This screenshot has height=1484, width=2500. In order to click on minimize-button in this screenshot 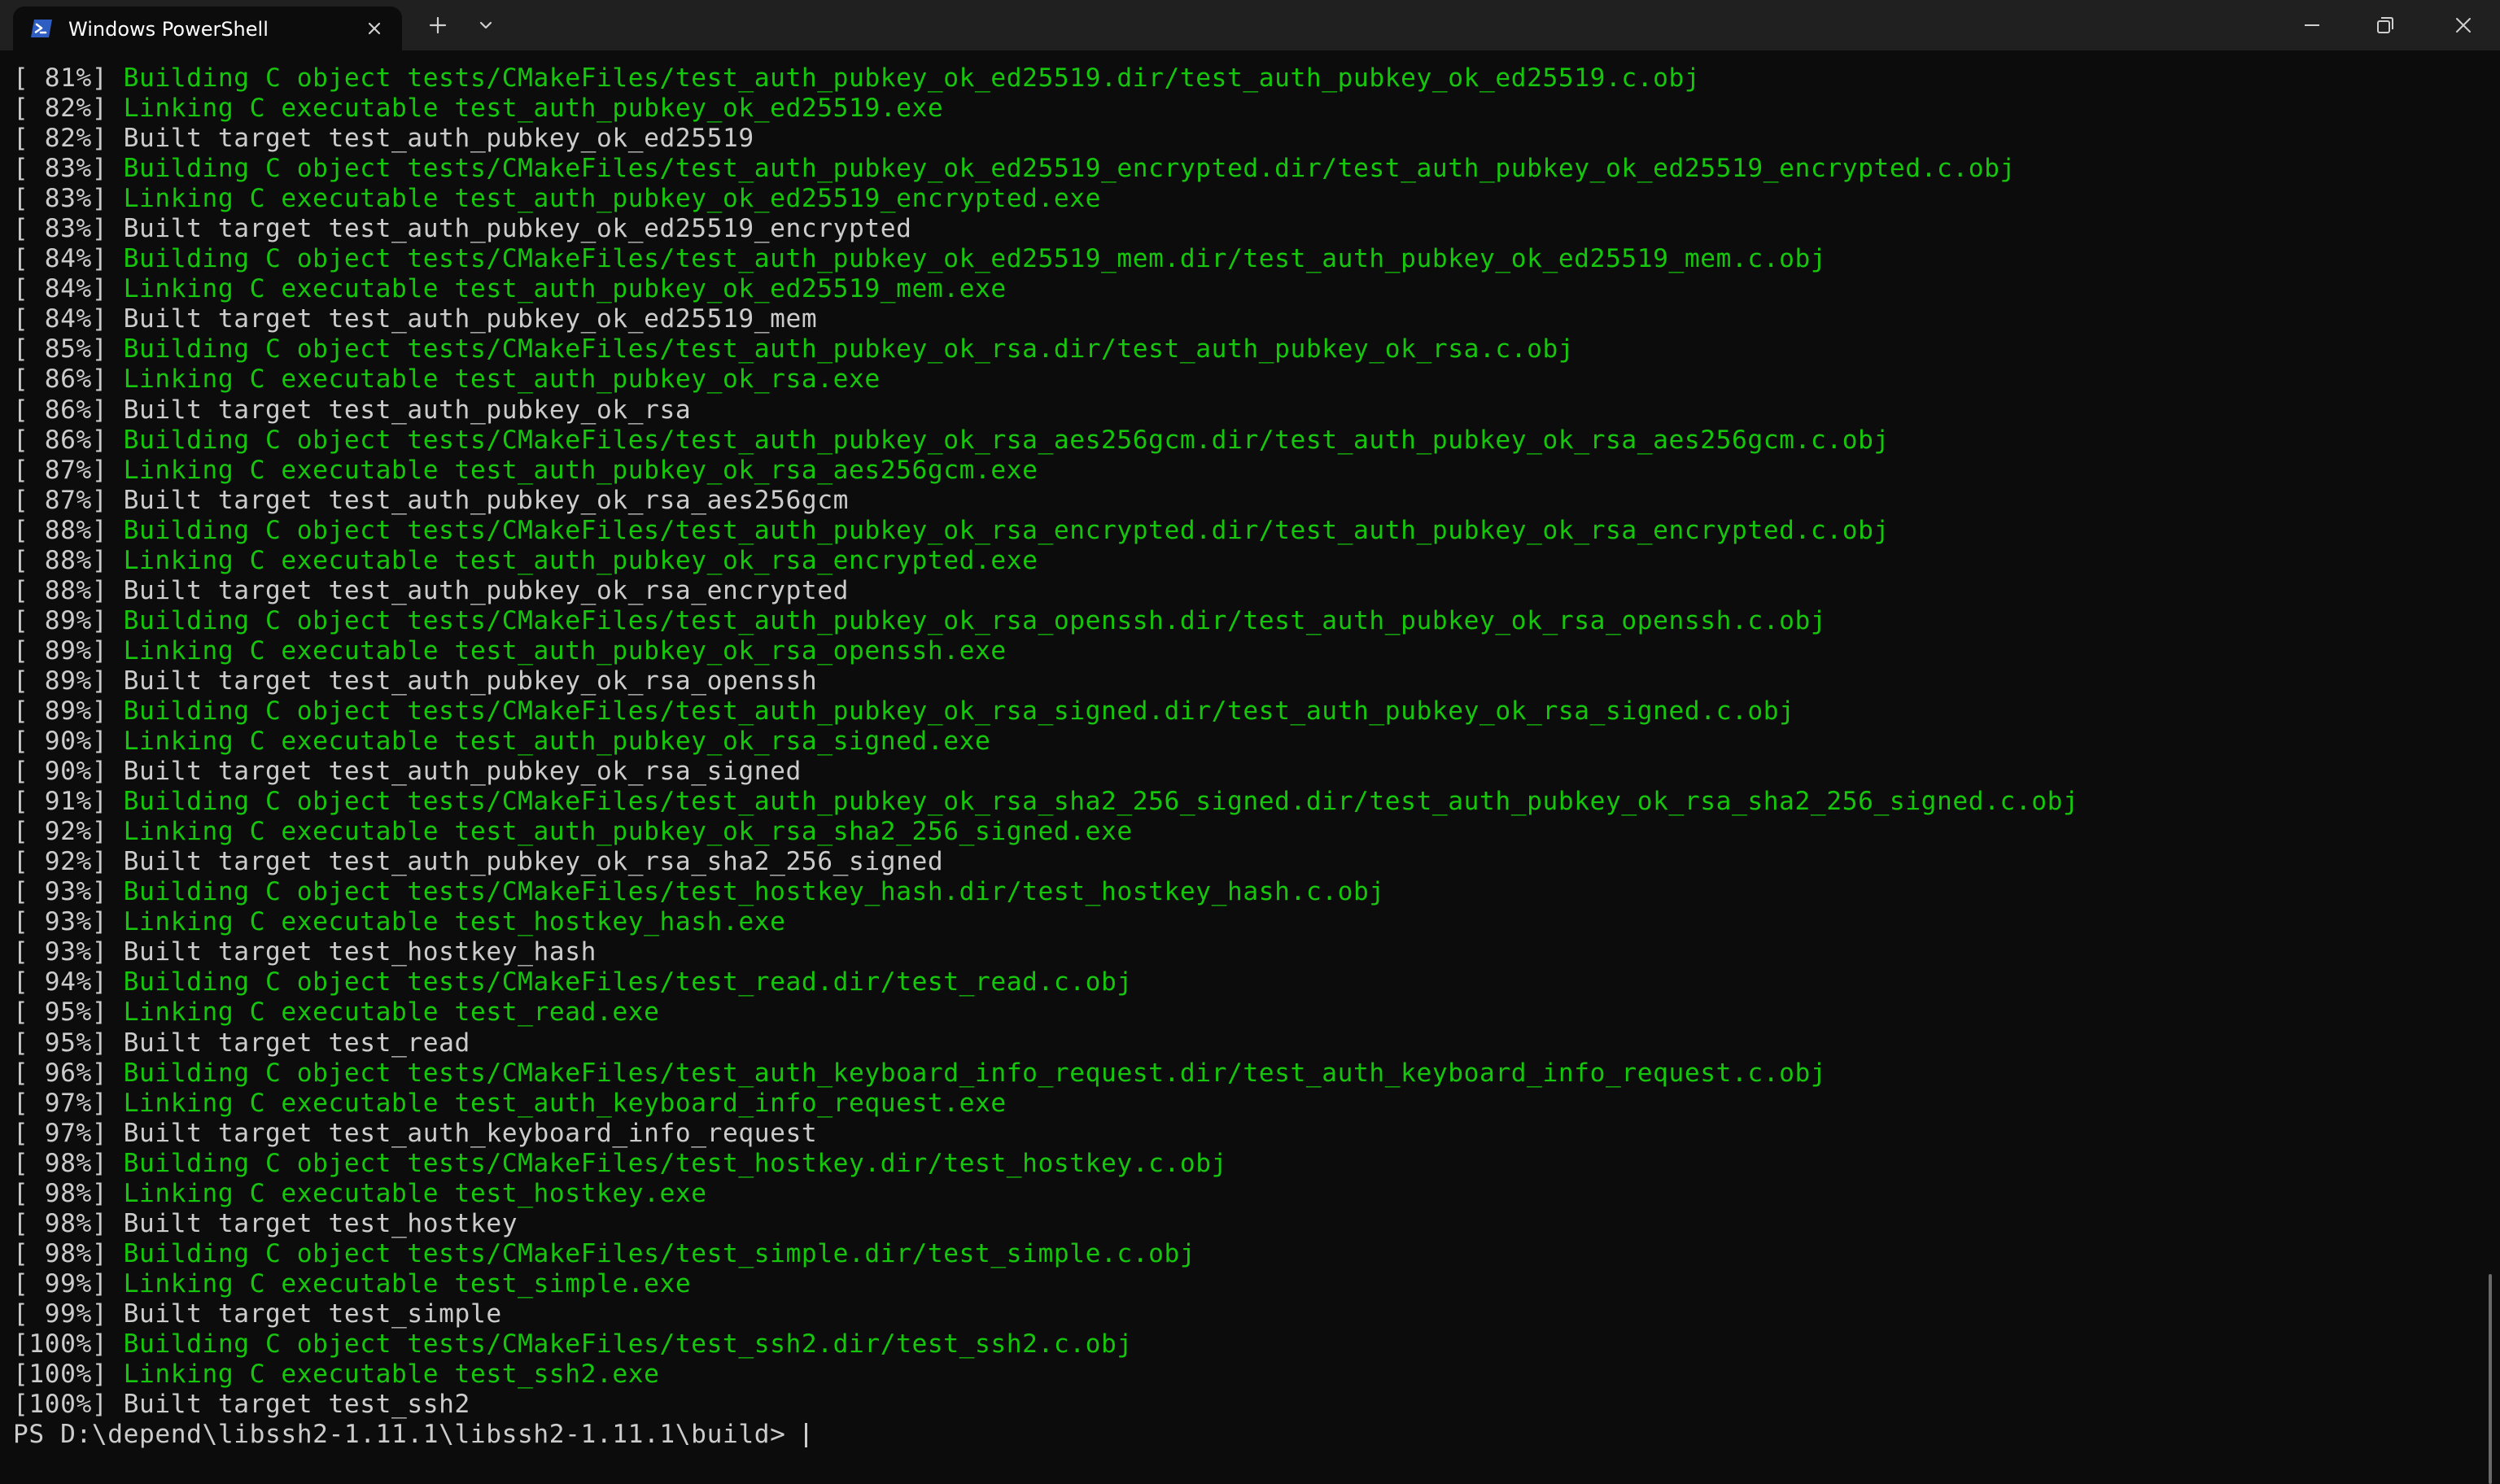, I will do `click(2312, 25)`.